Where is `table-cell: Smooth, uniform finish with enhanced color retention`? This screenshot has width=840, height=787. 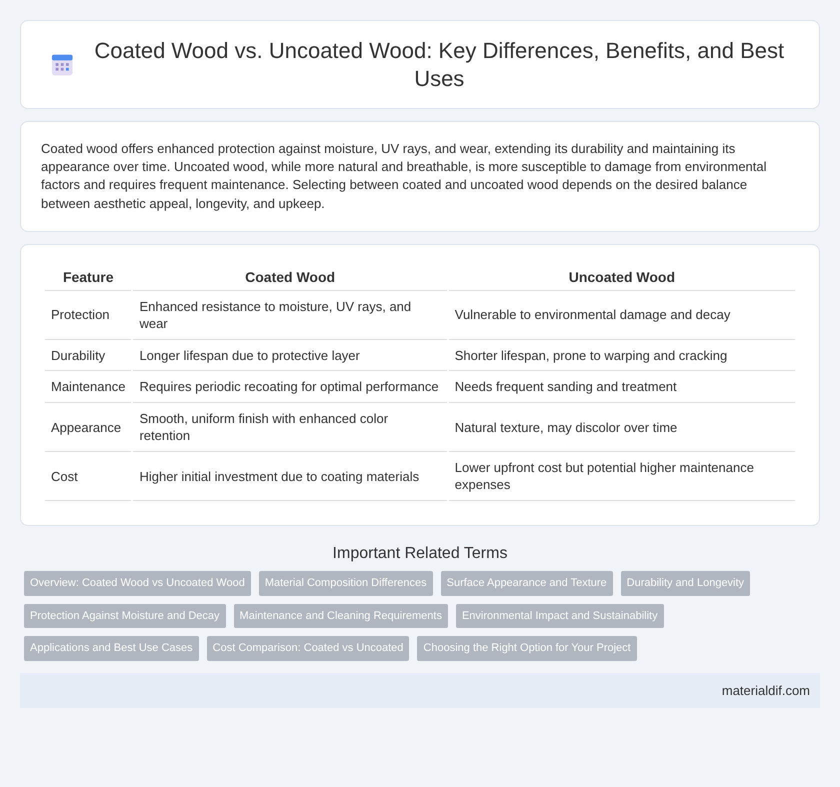 table-cell: Smooth, uniform finish with enhanced color retention is located at coordinates (290, 428).